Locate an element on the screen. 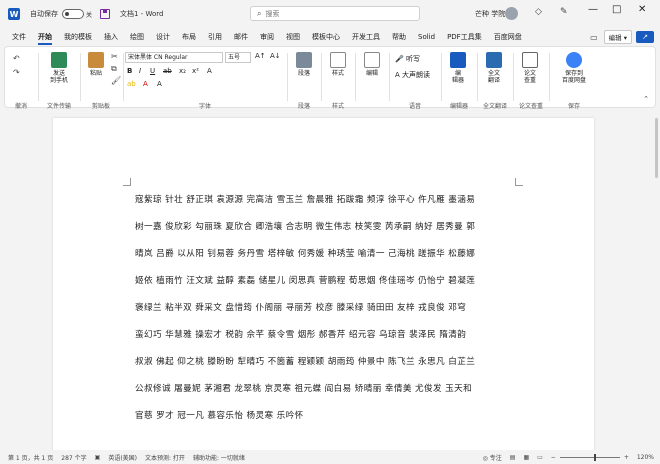 This screenshot has width=660, height=464. web-layout-icon: ▭ is located at coordinates (540, 457).